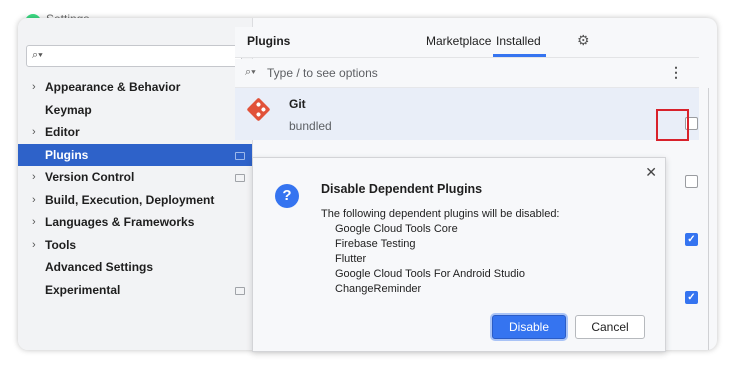 This screenshot has height=367, width=735. Describe the element at coordinates (134, 56) in the screenshot. I see `settings-search-input: ⌕▾` at that location.